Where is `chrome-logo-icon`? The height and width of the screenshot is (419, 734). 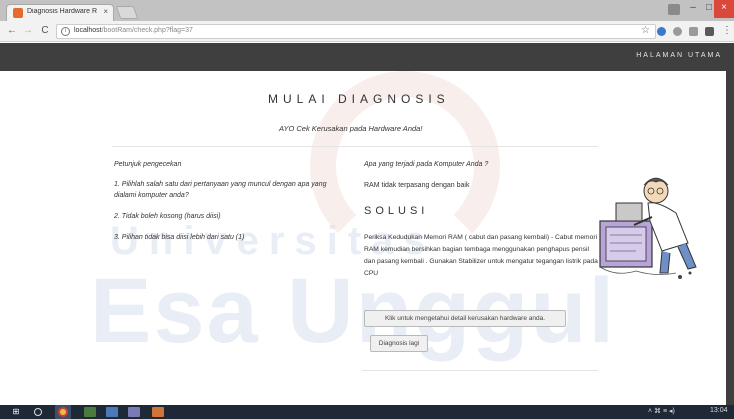 chrome-logo-icon is located at coordinates (63, 412).